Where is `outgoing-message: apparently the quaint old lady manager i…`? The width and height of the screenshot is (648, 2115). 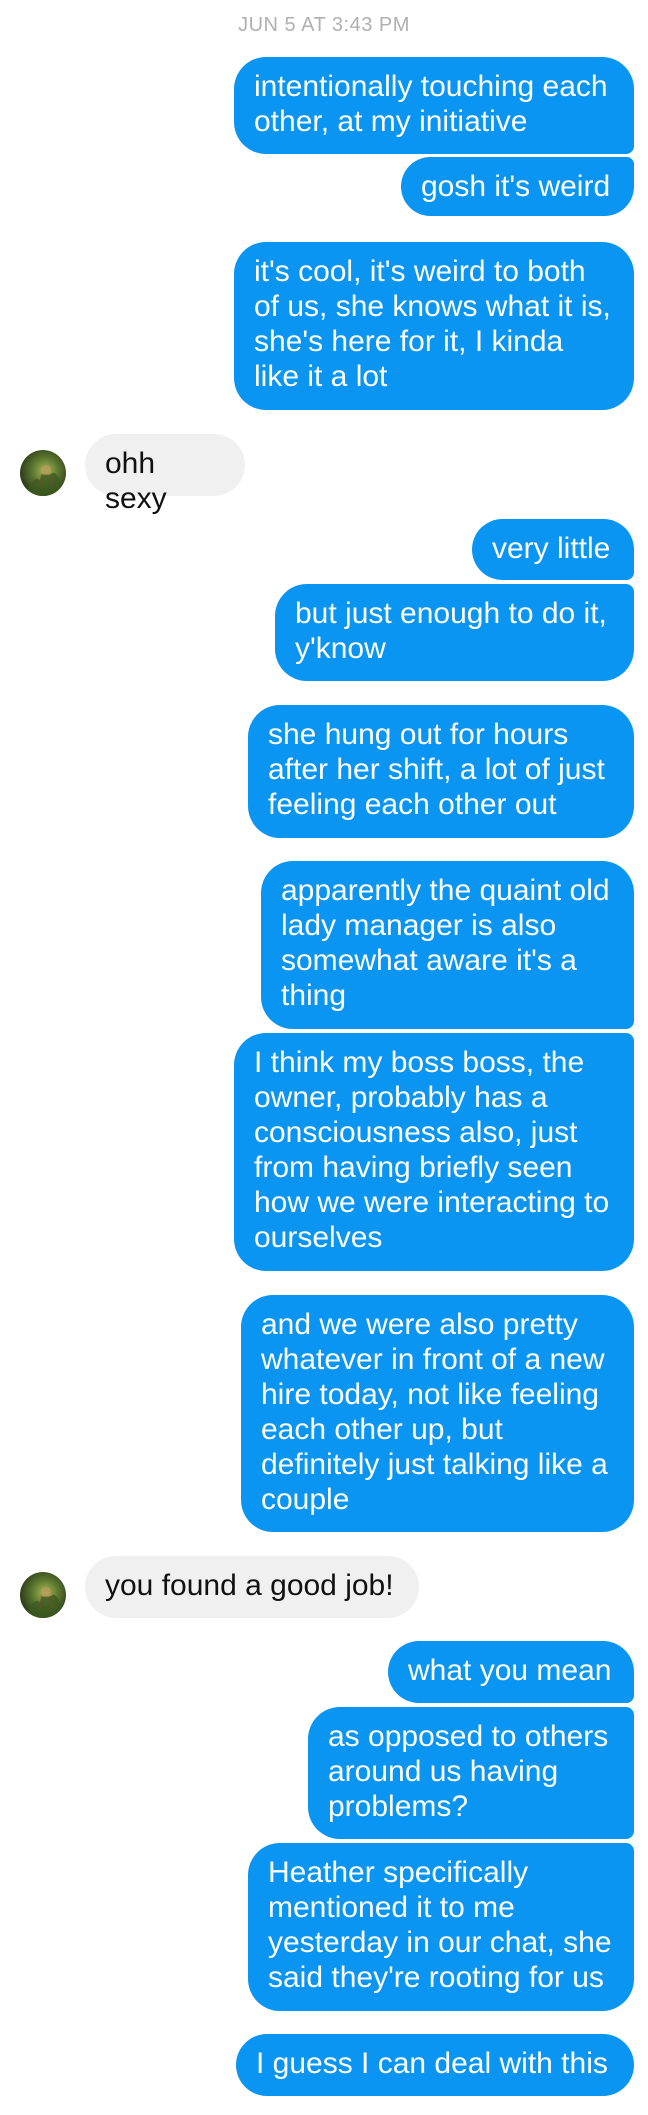 outgoing-message: apparently the quaint old lady manager i… is located at coordinates (447, 945).